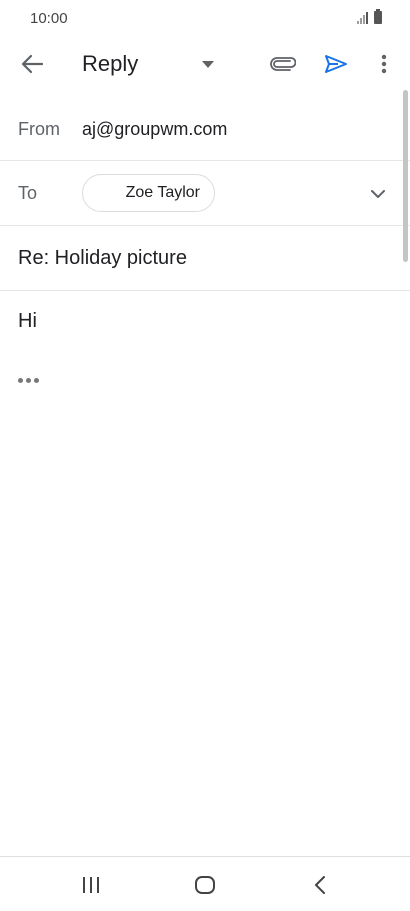 This screenshot has height=911, width=410. What do you see at coordinates (28, 193) in the screenshot?
I see `to-label: To` at bounding box center [28, 193].